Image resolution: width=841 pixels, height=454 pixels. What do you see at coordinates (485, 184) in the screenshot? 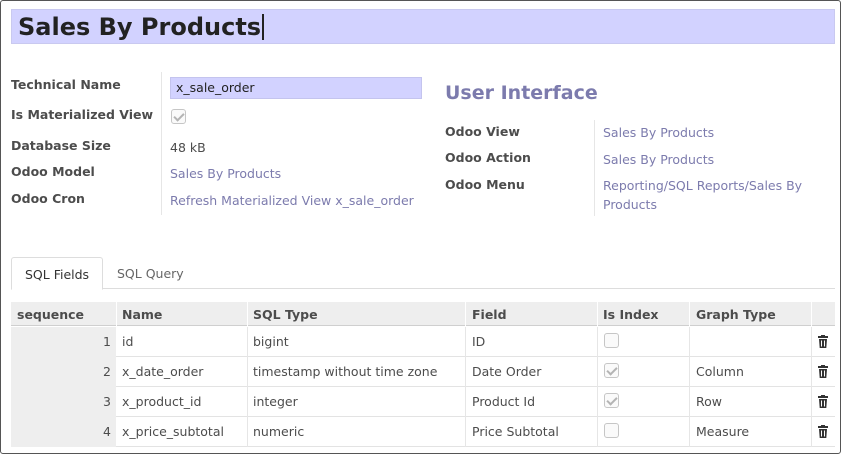
I see `odoo-menu-label: Odoo Menu` at bounding box center [485, 184].